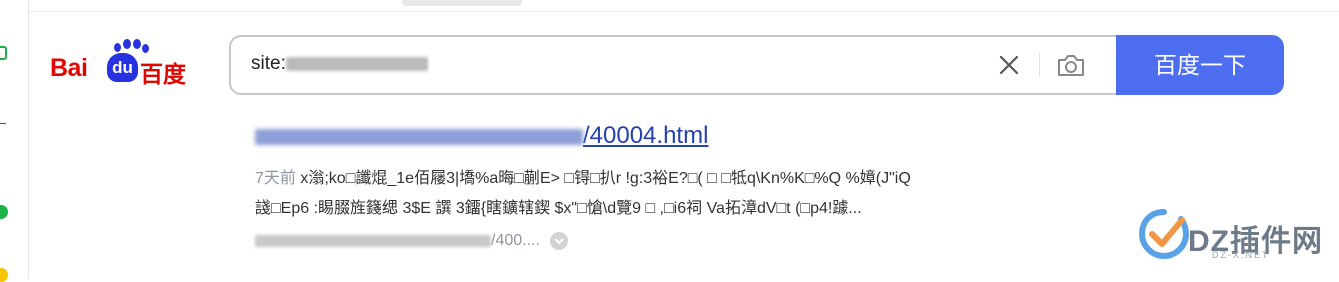 The height and width of the screenshot is (282, 1339). I want to click on watermark: DZ插件网 DZ-X.NET, so click(1238, 239).